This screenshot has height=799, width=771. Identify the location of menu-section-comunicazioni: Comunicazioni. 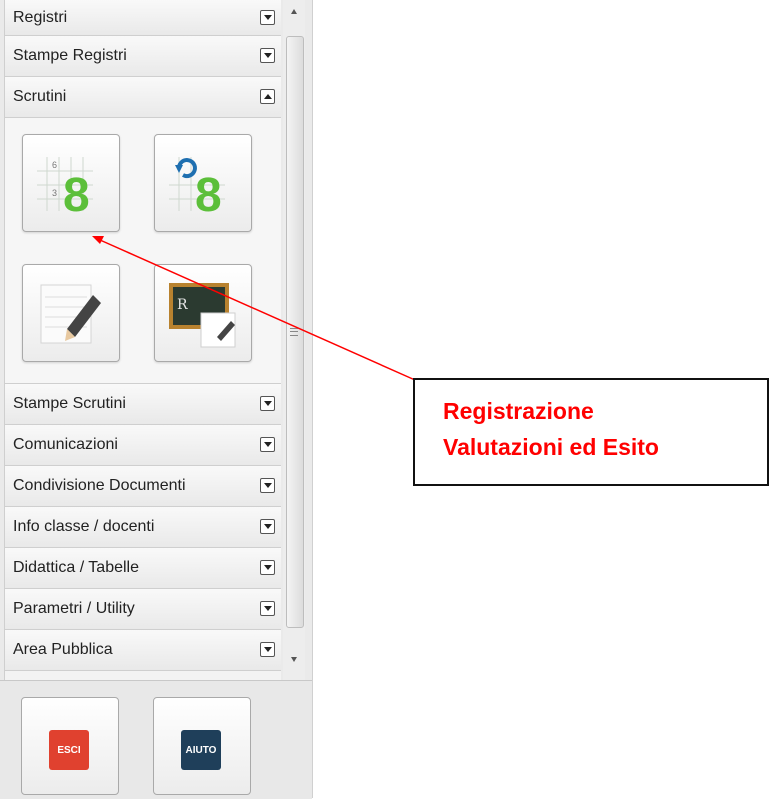
(143, 445).